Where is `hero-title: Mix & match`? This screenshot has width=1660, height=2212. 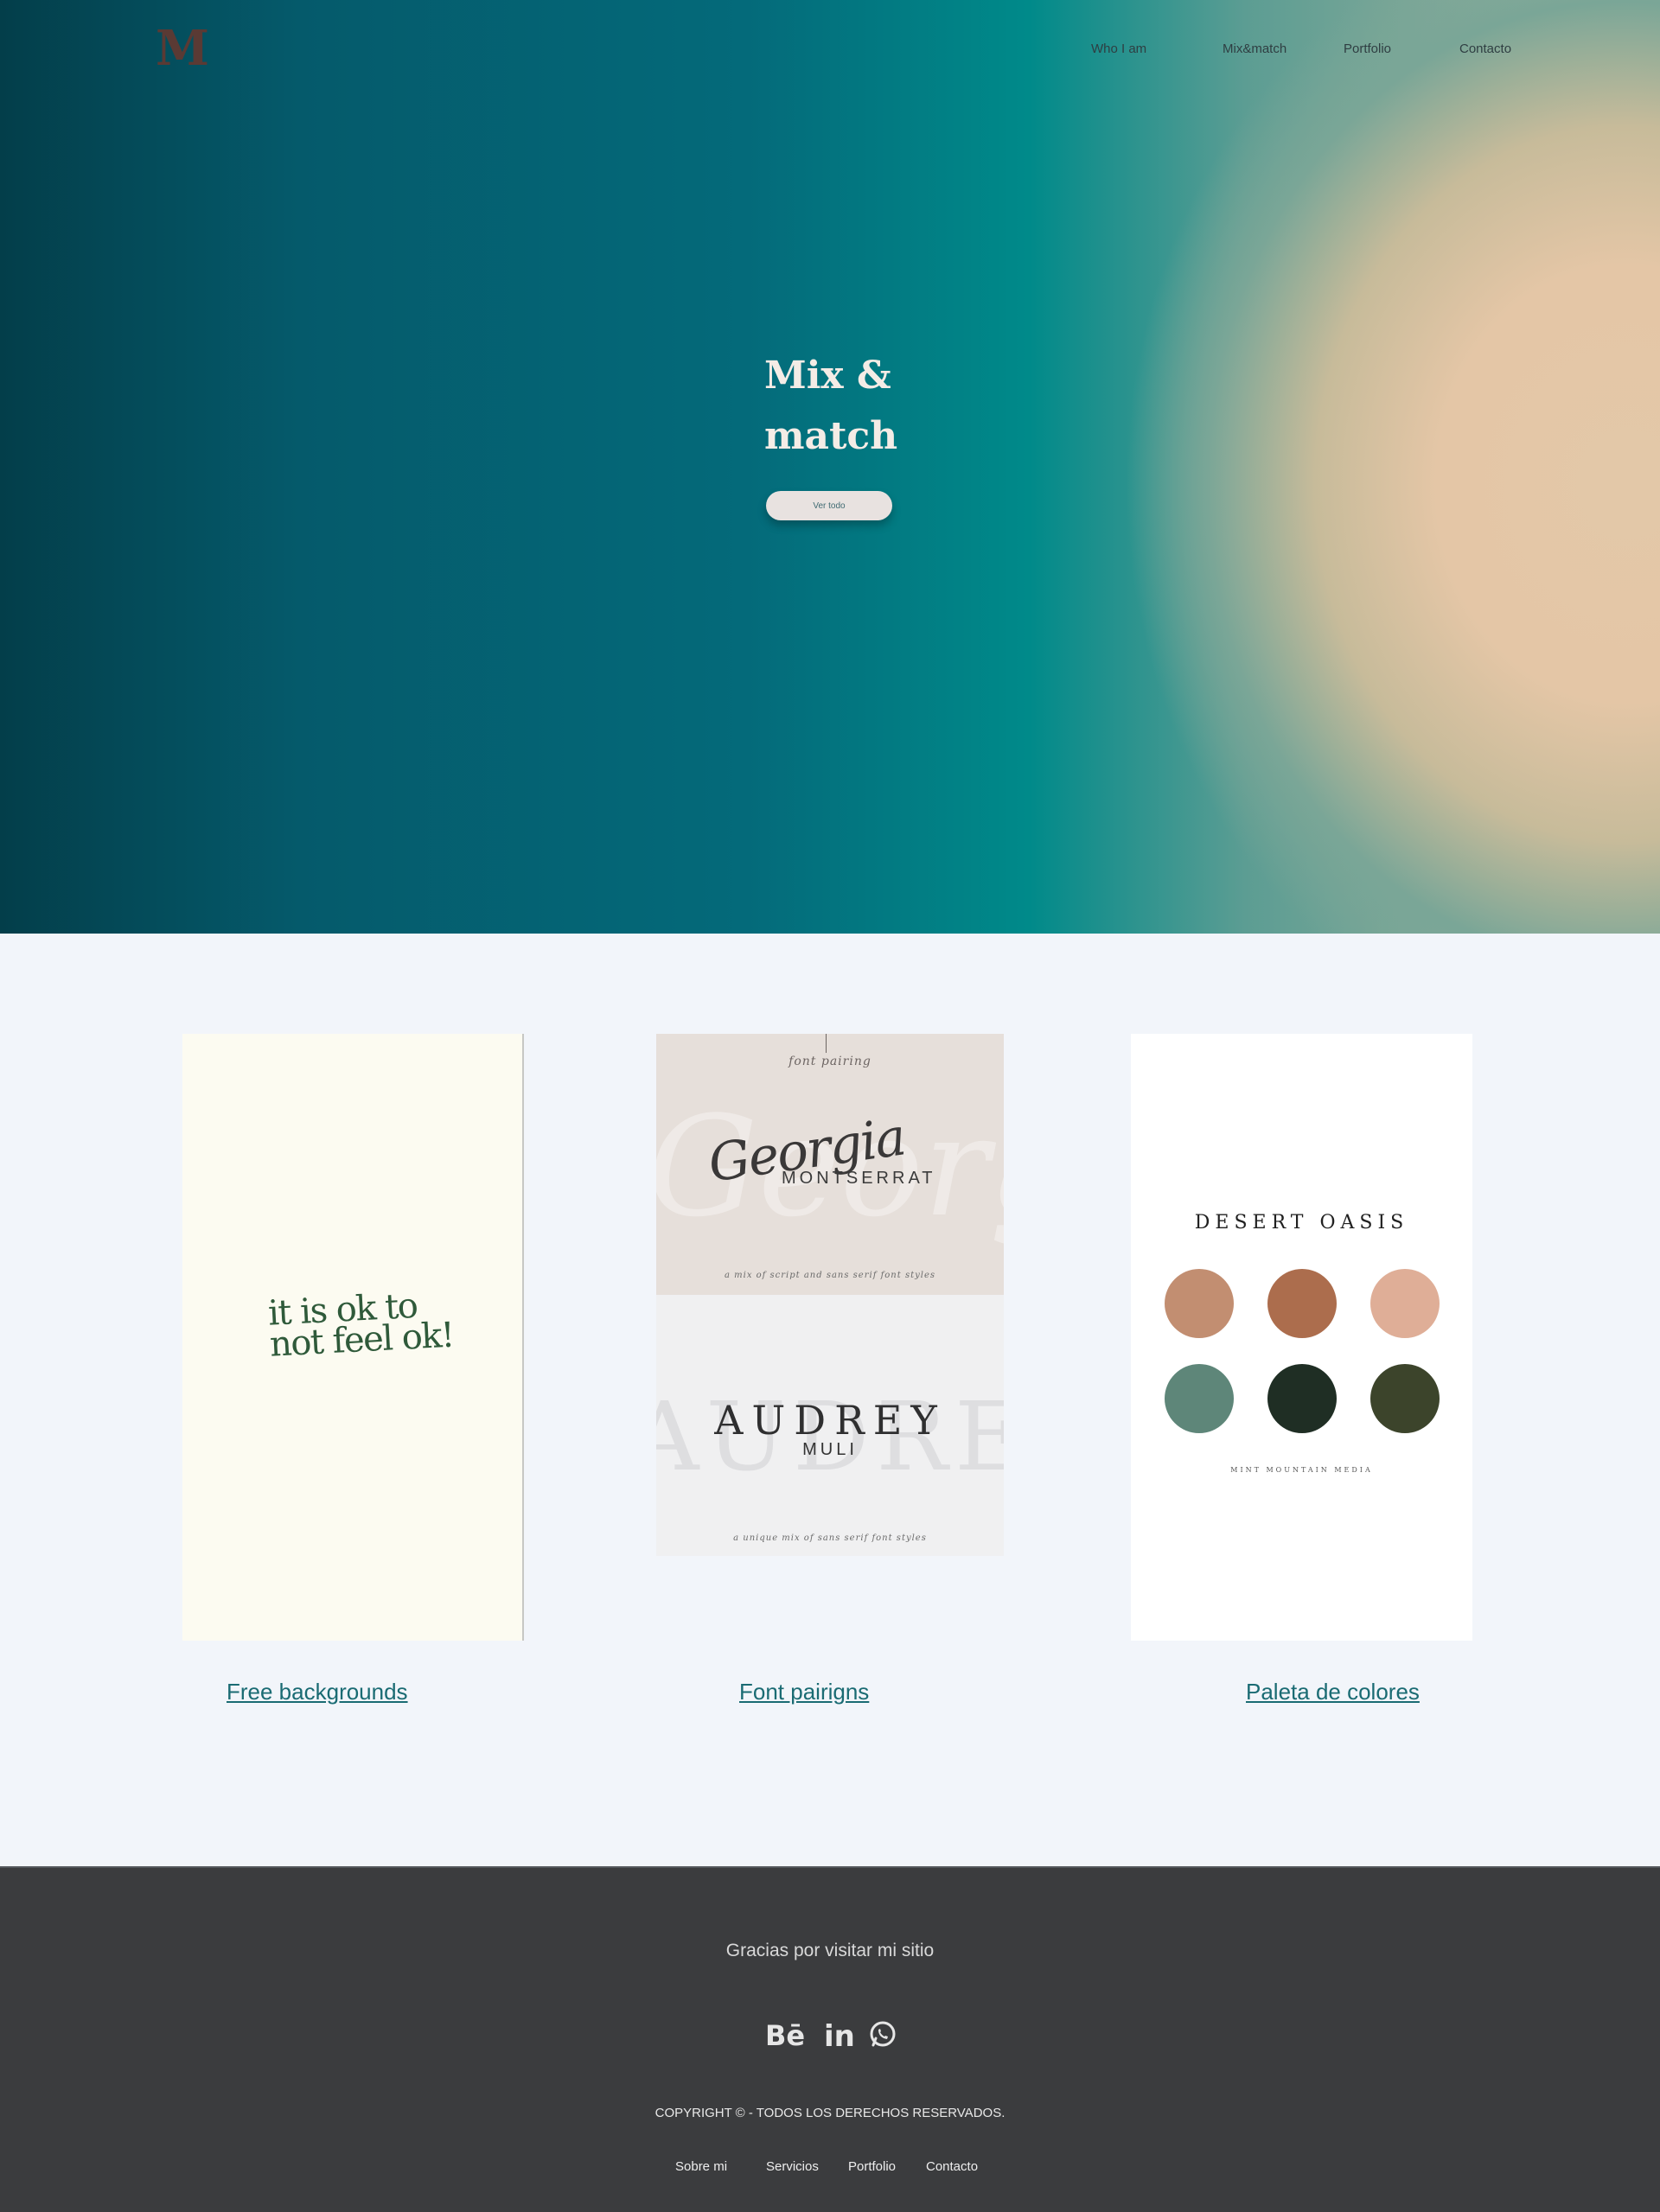
hero-title: Mix & match is located at coordinates (876, 406).